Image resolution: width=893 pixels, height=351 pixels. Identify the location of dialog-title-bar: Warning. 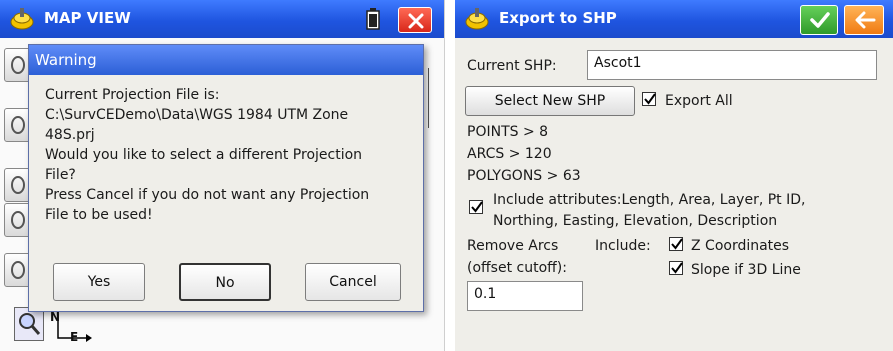
(226, 60).